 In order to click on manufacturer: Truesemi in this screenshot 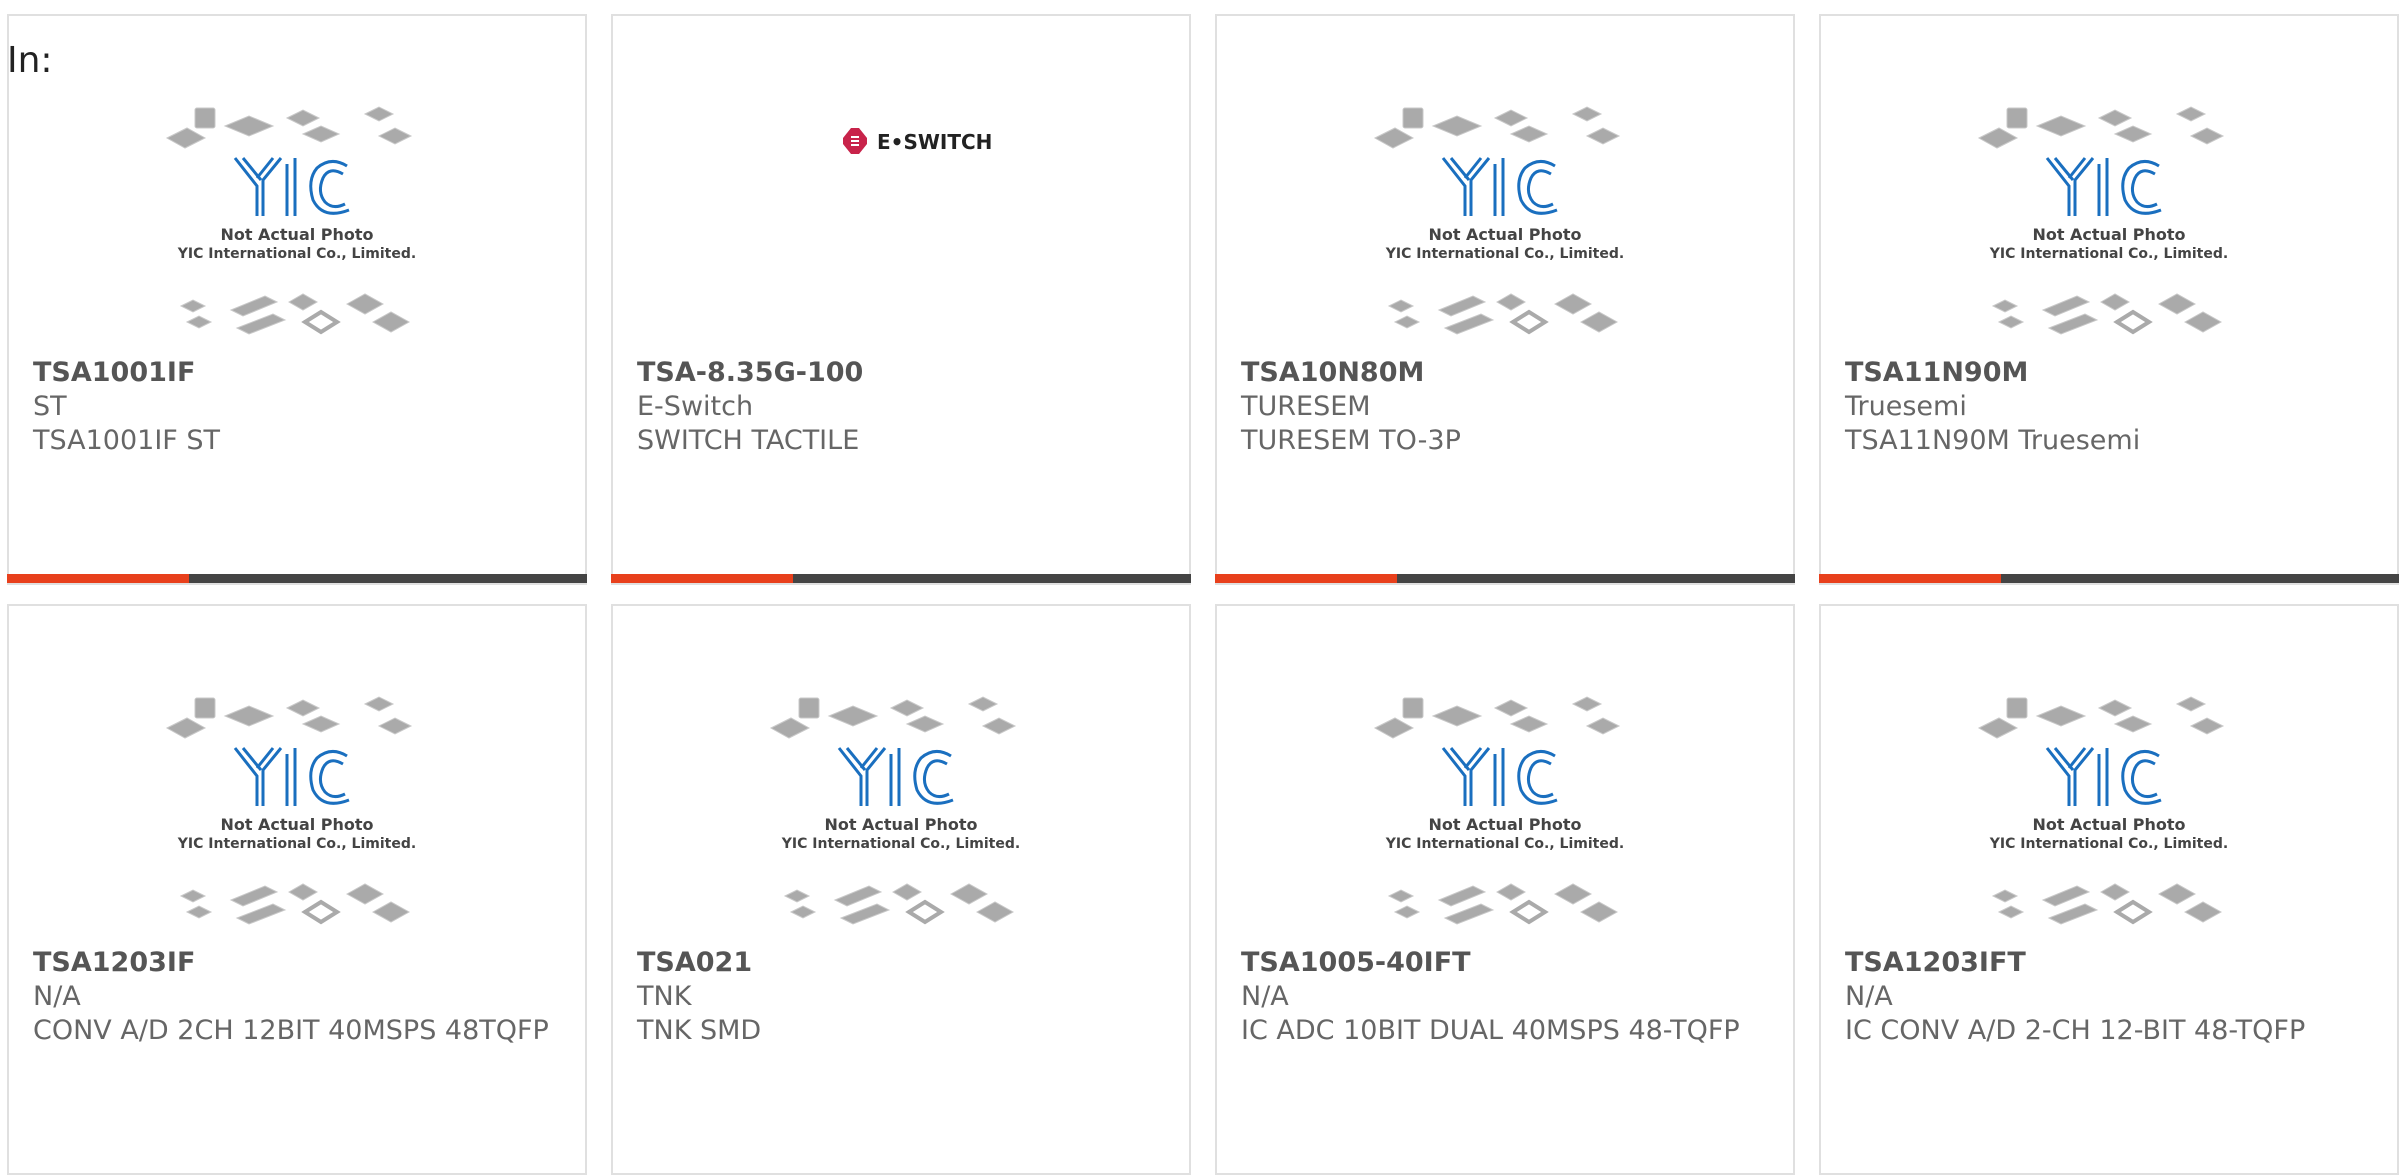, I will do `click(1906, 406)`.